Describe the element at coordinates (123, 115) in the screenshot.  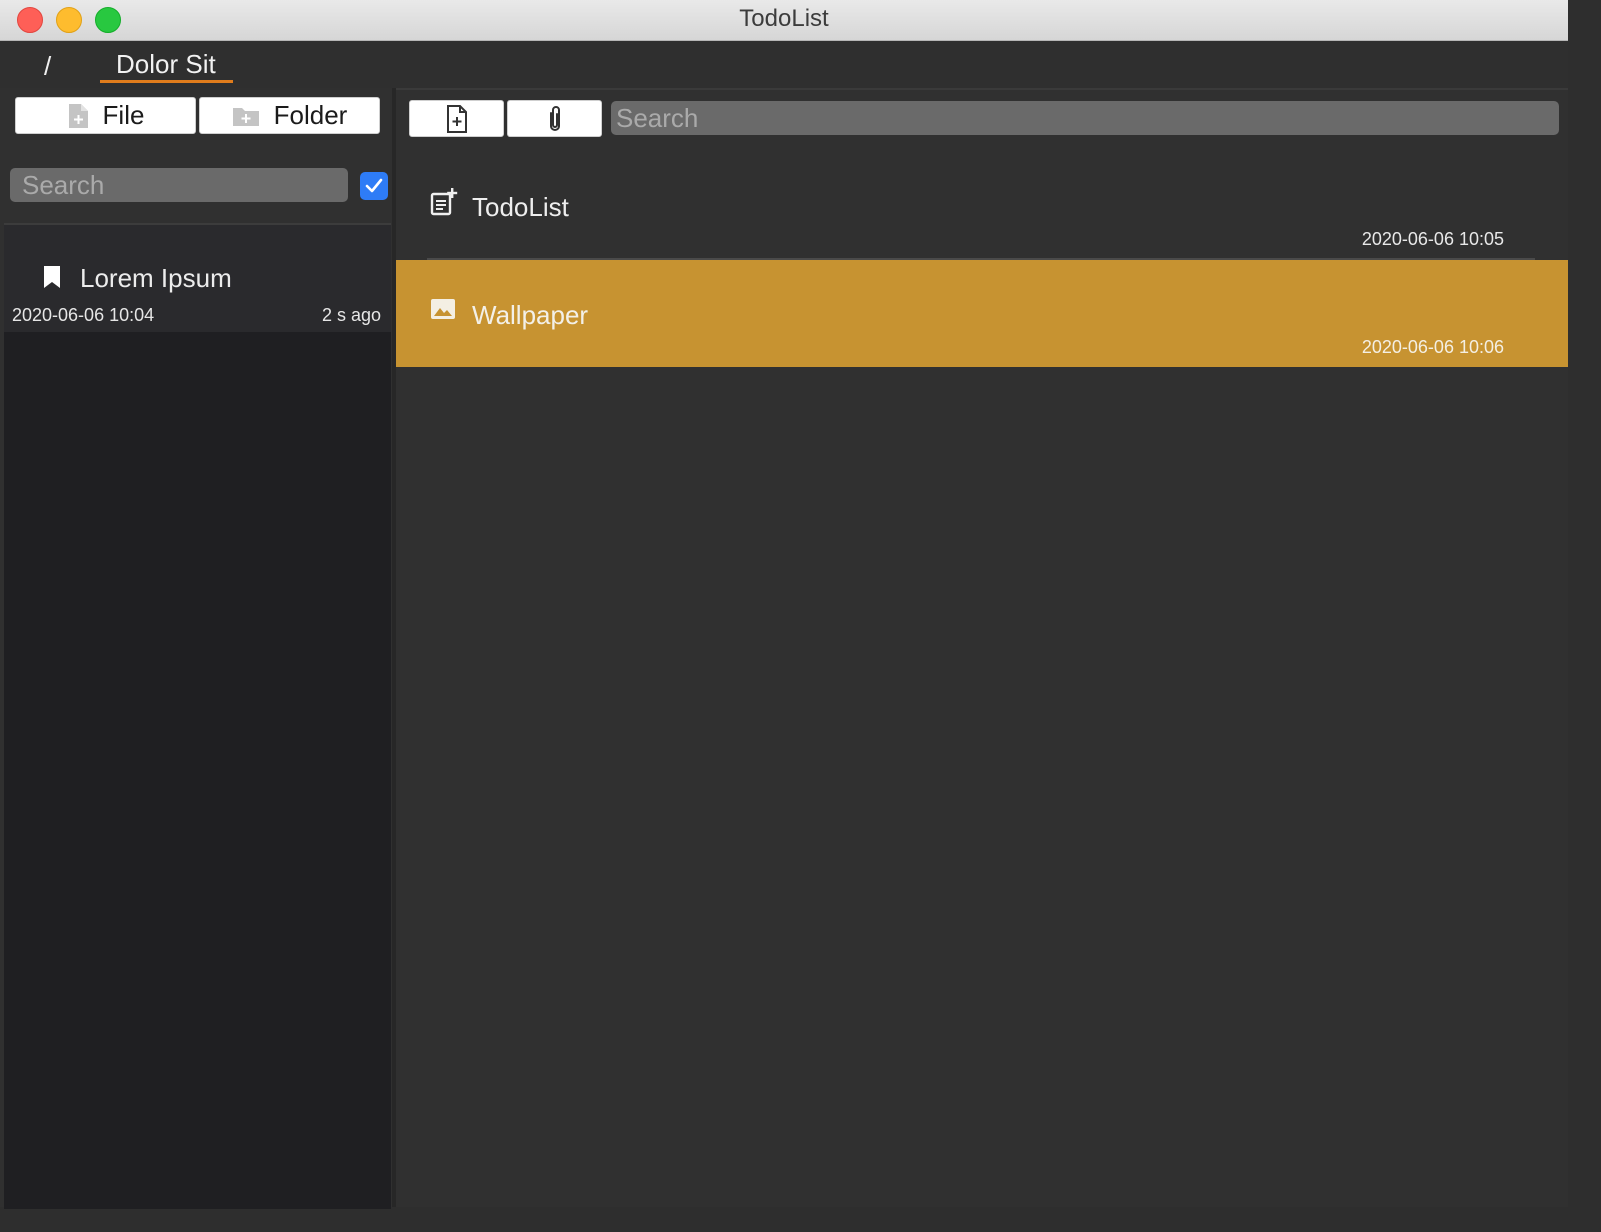
I see `new-file-label: File` at that location.